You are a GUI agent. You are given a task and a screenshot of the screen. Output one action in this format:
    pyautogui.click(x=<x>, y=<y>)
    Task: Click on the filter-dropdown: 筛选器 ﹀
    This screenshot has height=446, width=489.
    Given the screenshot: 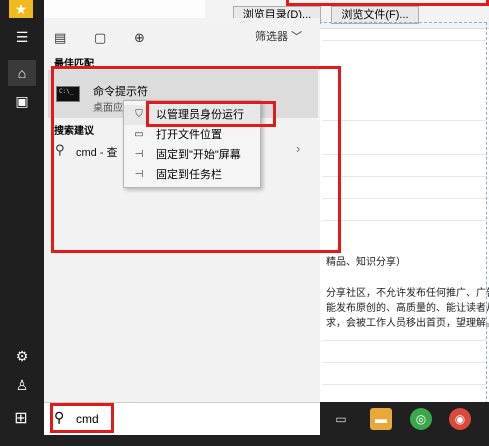 What is the action you would take?
    pyautogui.click(x=278, y=36)
    